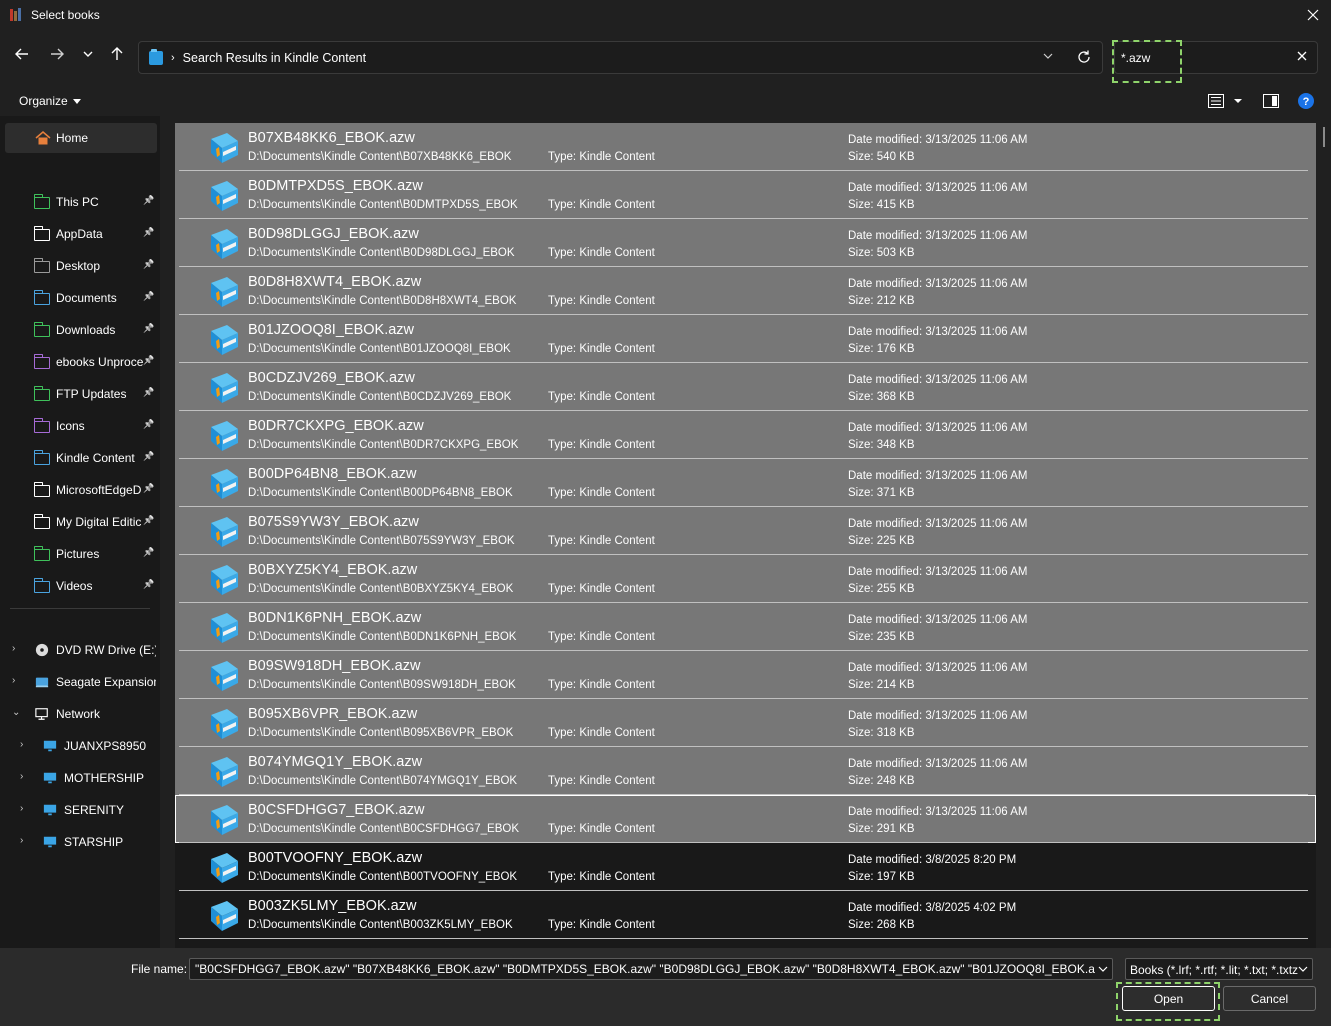 Image resolution: width=1331 pixels, height=1026 pixels. I want to click on clear-search-button, so click(1302, 57).